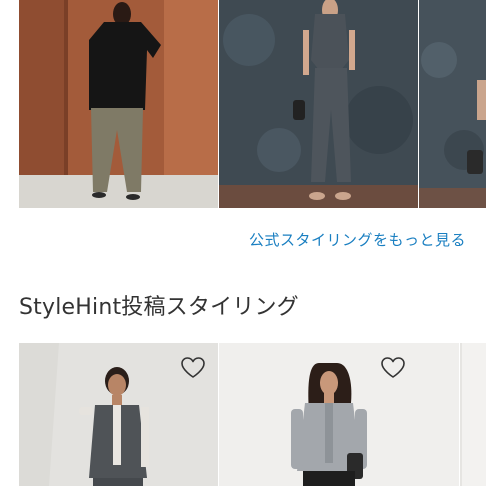 The width and height of the screenshot is (486, 486). I want to click on photo-model-gray-outfit-icon, so click(452, 104).